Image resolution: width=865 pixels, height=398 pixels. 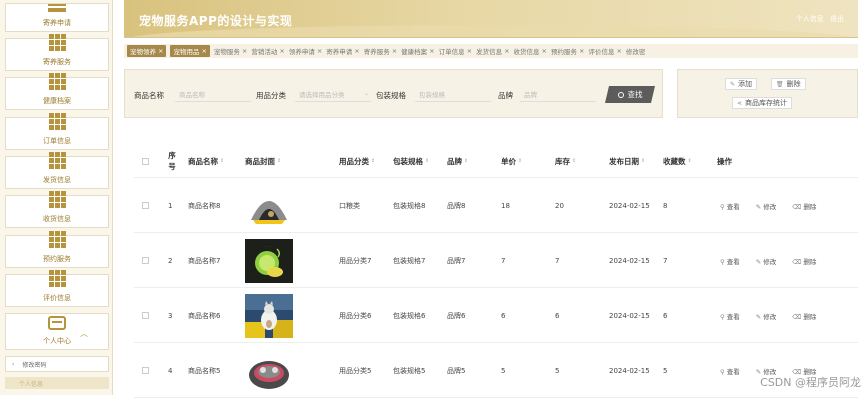 I want to click on select-all-checkbox, so click(x=145, y=161).